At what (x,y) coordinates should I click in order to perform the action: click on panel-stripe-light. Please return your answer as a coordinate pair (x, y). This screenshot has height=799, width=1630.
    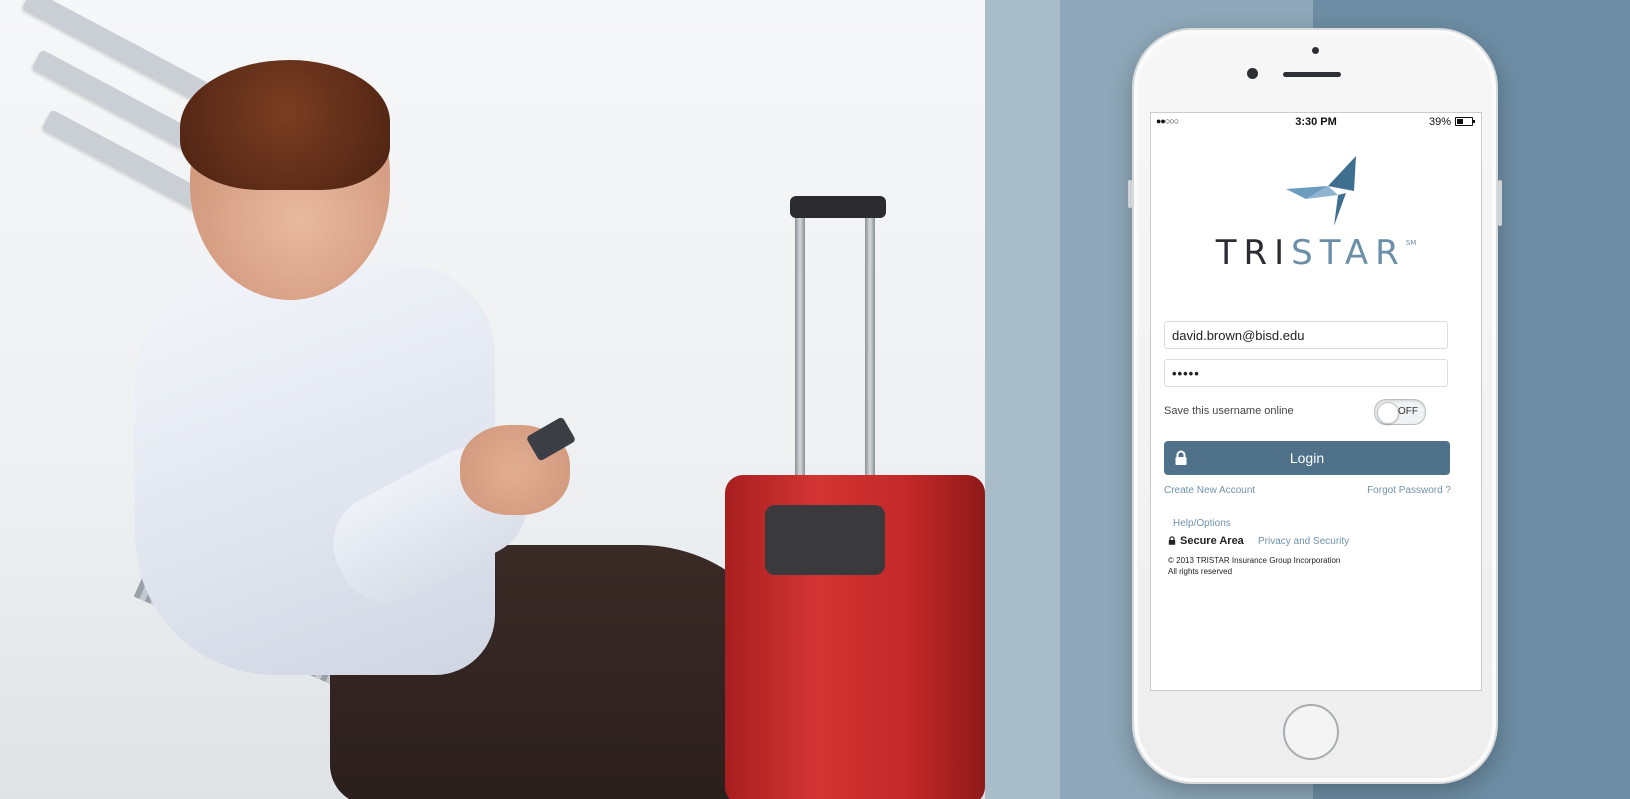
    Looking at the image, I should click on (1022, 399).